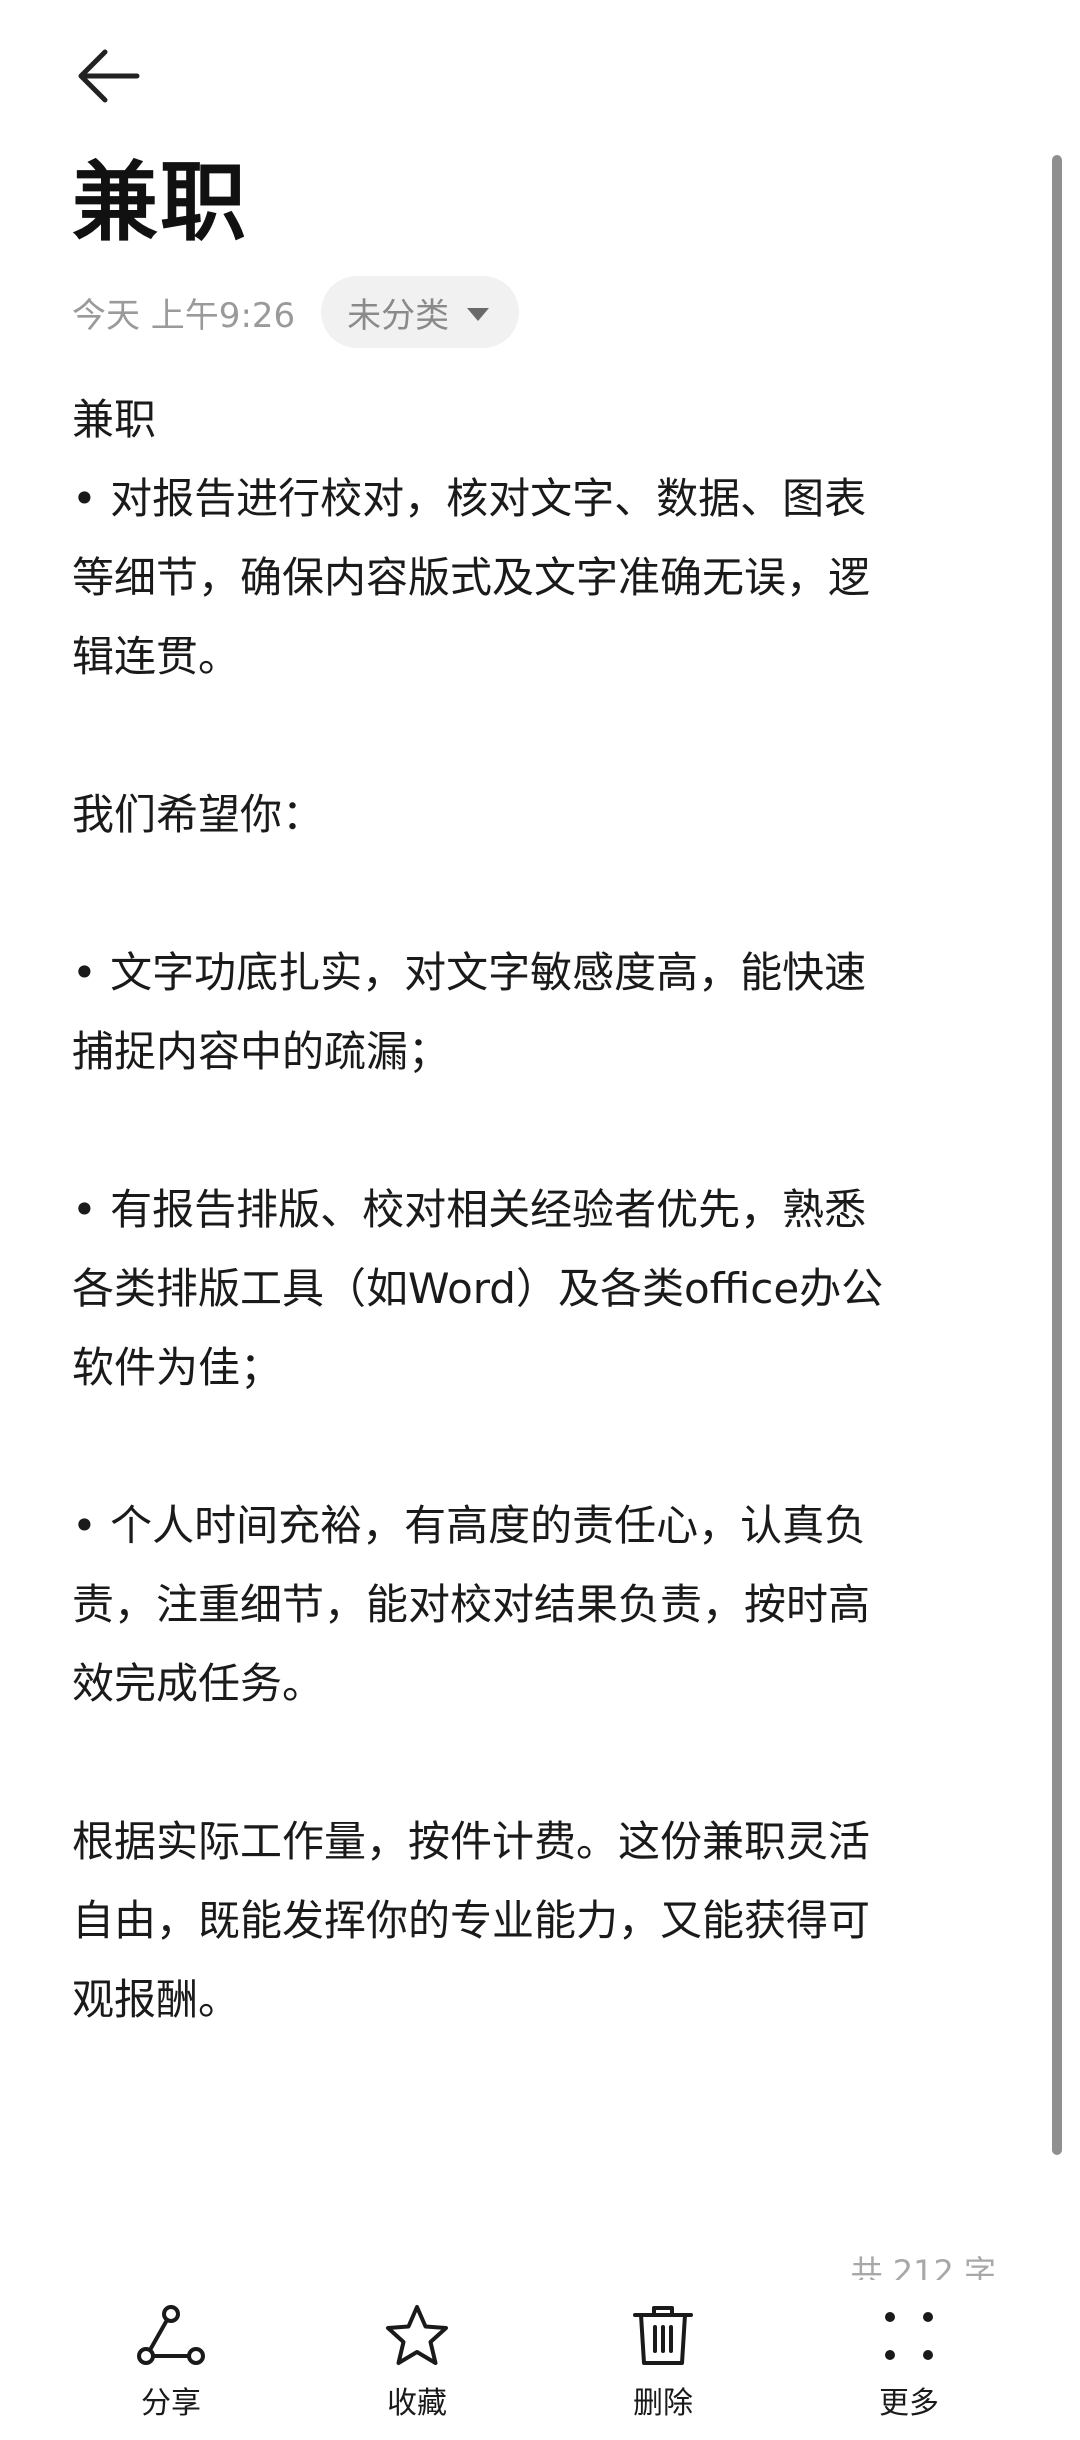 The image size is (1080, 2440). Describe the element at coordinates (171, 2403) in the screenshot. I see `share-label: 分享` at that location.